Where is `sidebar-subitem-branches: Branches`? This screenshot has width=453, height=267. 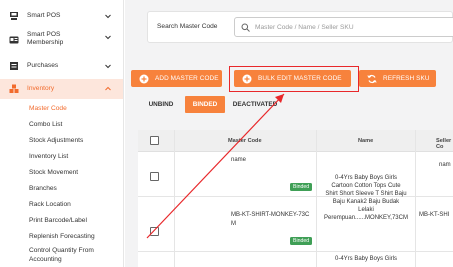 sidebar-subitem-branches: Branches is located at coordinates (43, 188).